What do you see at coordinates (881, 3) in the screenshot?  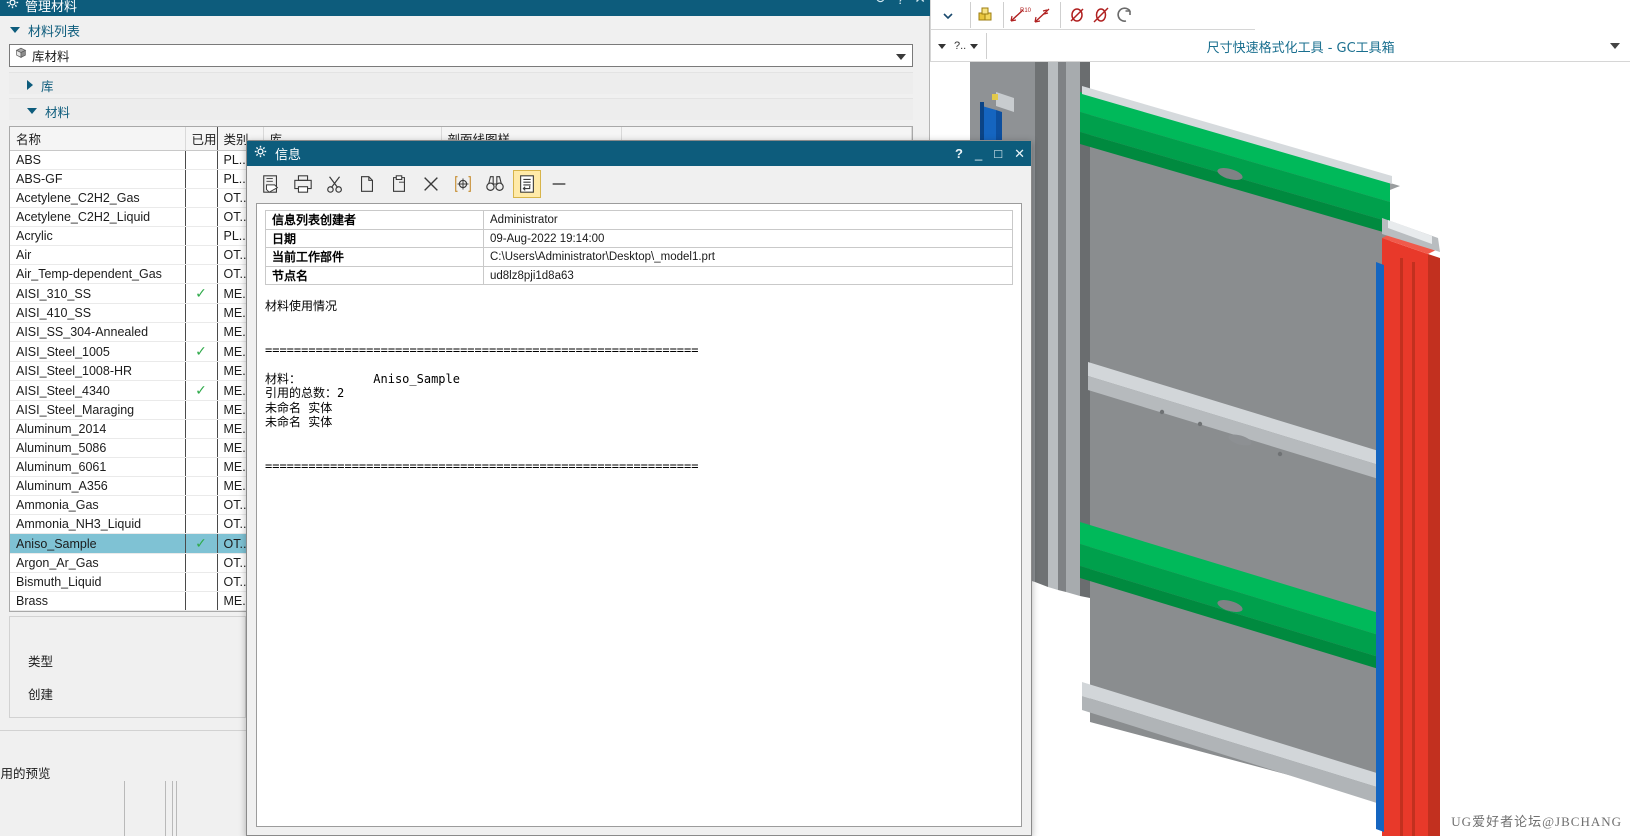 I see `reset-icon: ↺` at bounding box center [881, 3].